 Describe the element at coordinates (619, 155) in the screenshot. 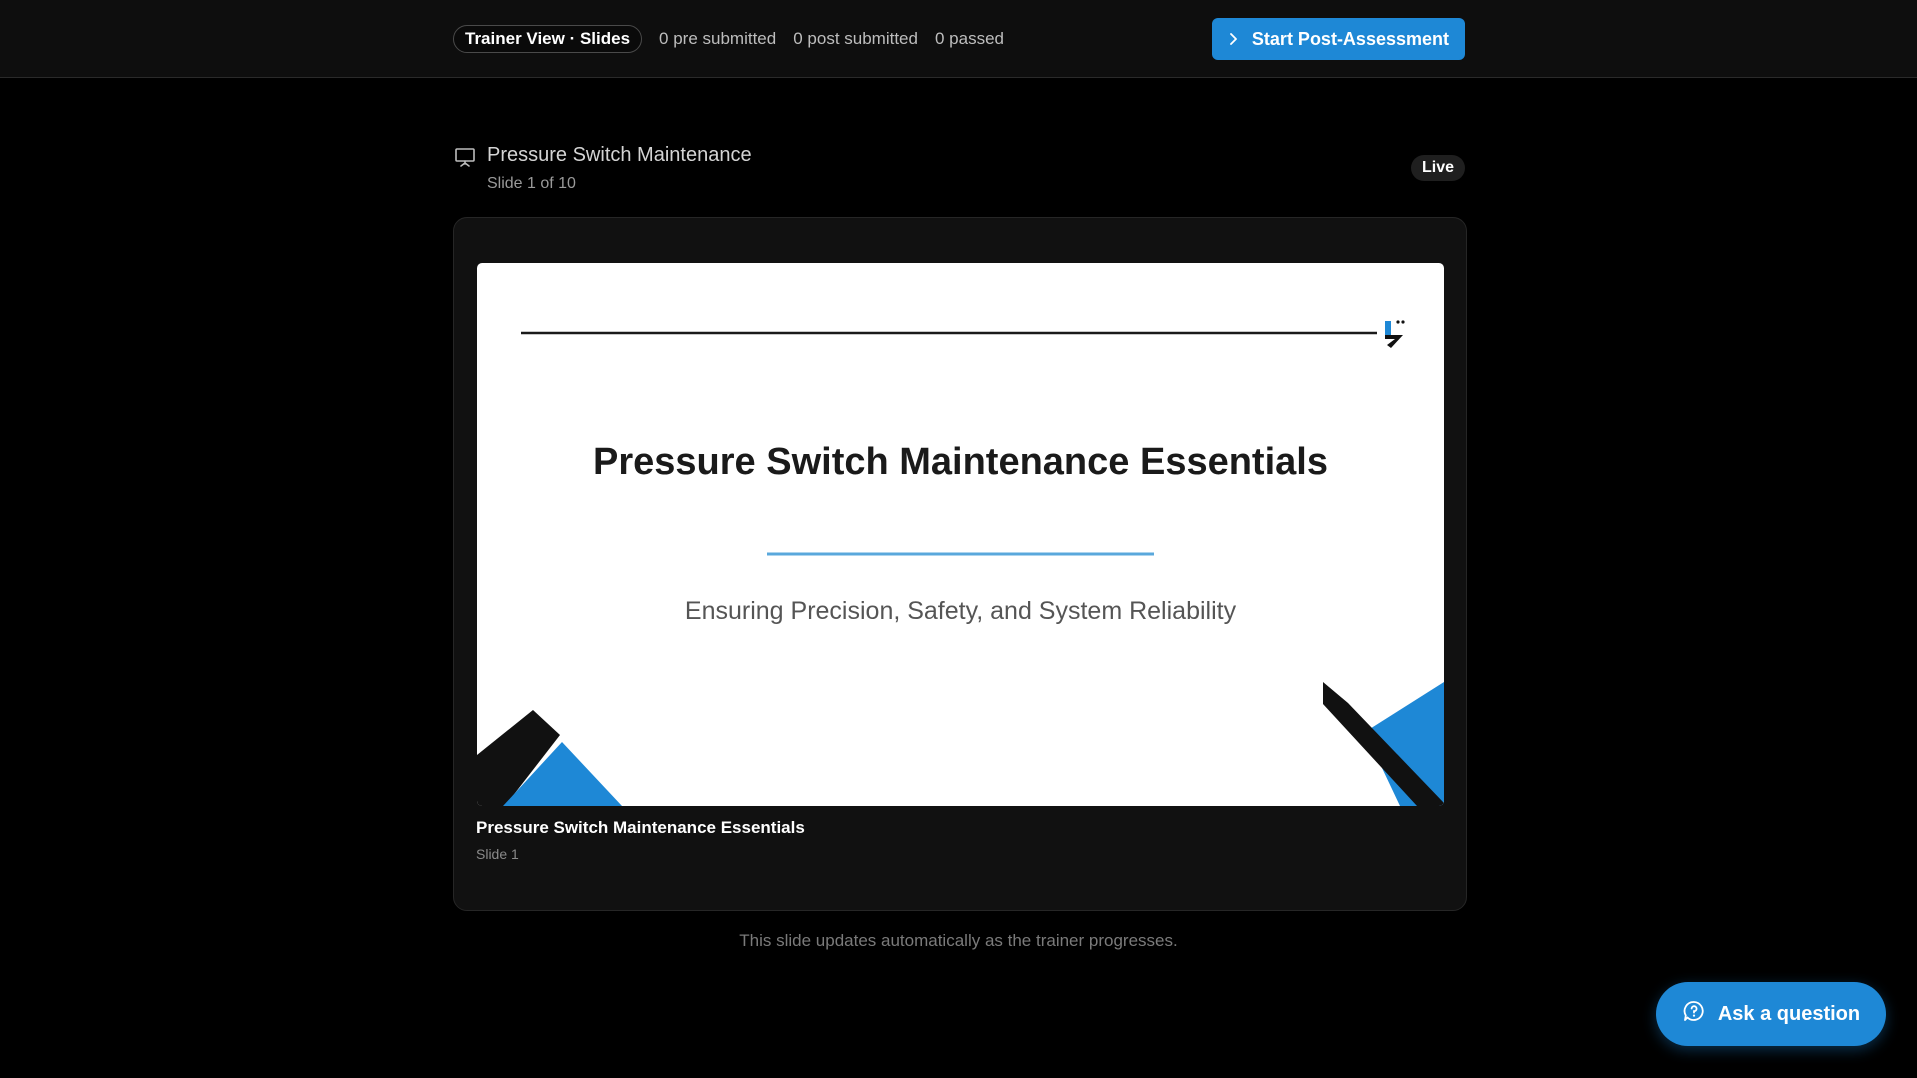

I see `presentation-title: Pressure Switch Maintenance` at that location.